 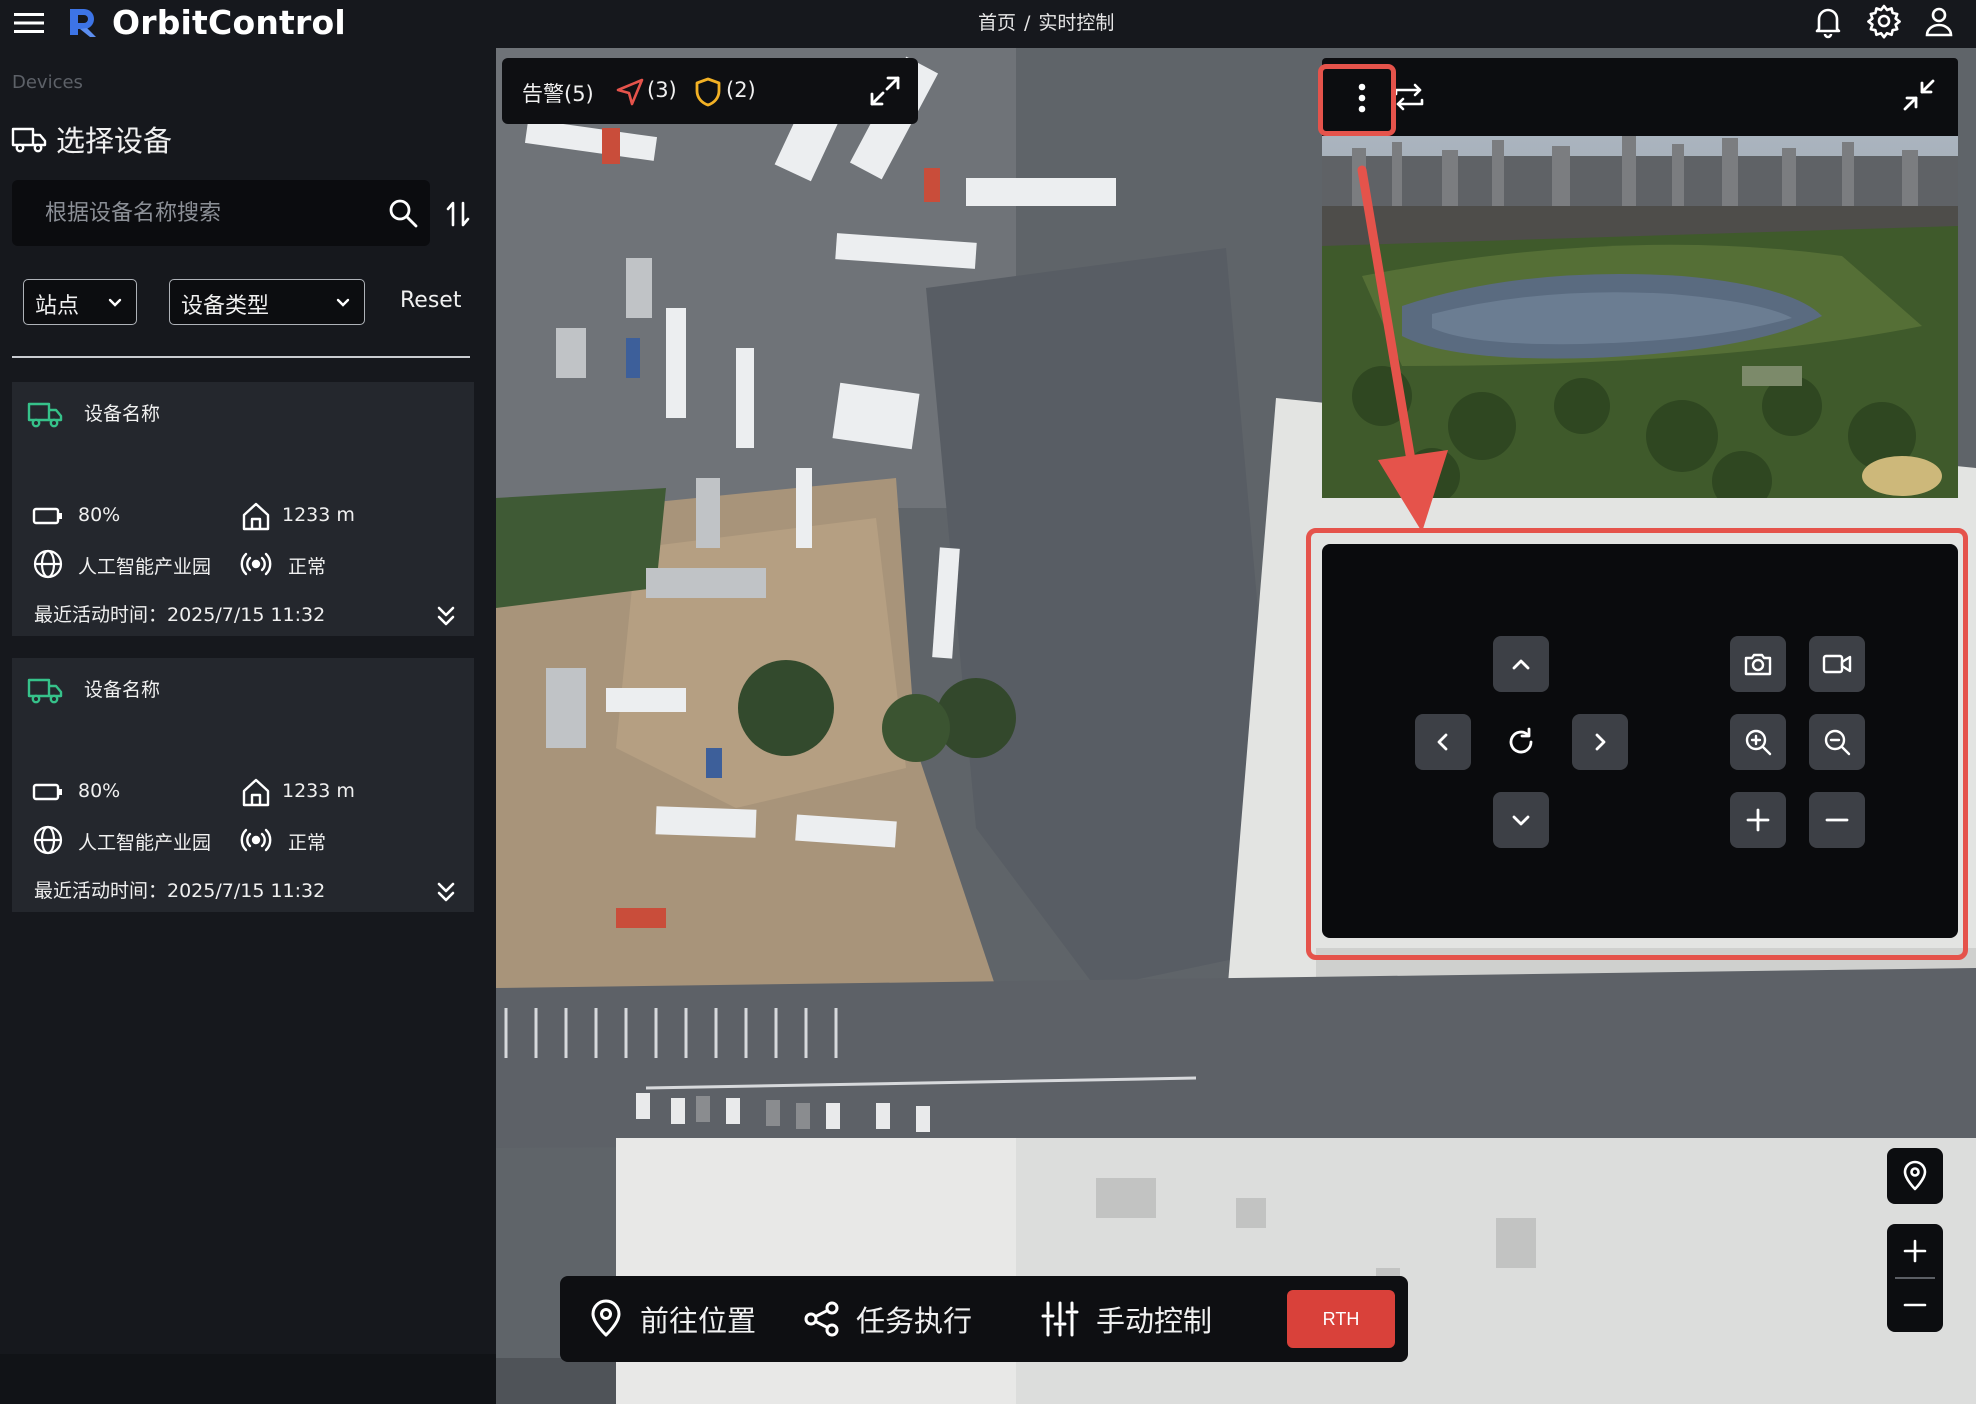 What do you see at coordinates (1154, 1321) in the screenshot?
I see `manual-control-label: 手动控制` at bounding box center [1154, 1321].